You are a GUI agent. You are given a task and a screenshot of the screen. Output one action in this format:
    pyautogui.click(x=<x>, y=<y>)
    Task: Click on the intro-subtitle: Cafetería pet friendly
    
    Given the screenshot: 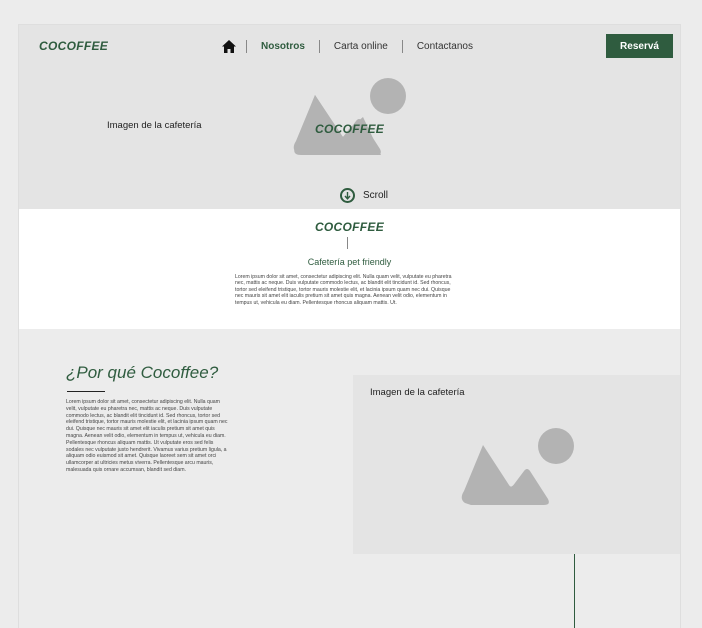 What is the action you would take?
    pyautogui.click(x=349, y=262)
    